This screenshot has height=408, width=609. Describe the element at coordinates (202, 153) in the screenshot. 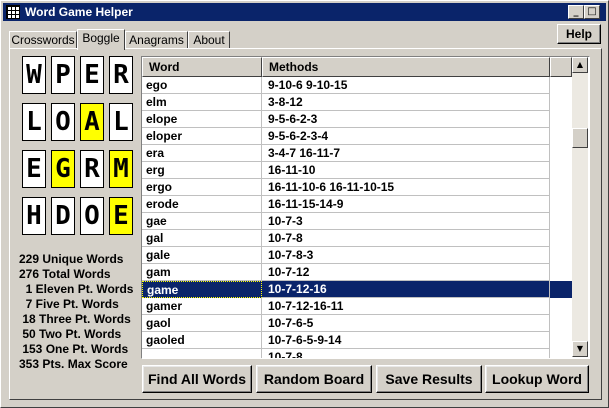

I see `word-cell: era` at that location.